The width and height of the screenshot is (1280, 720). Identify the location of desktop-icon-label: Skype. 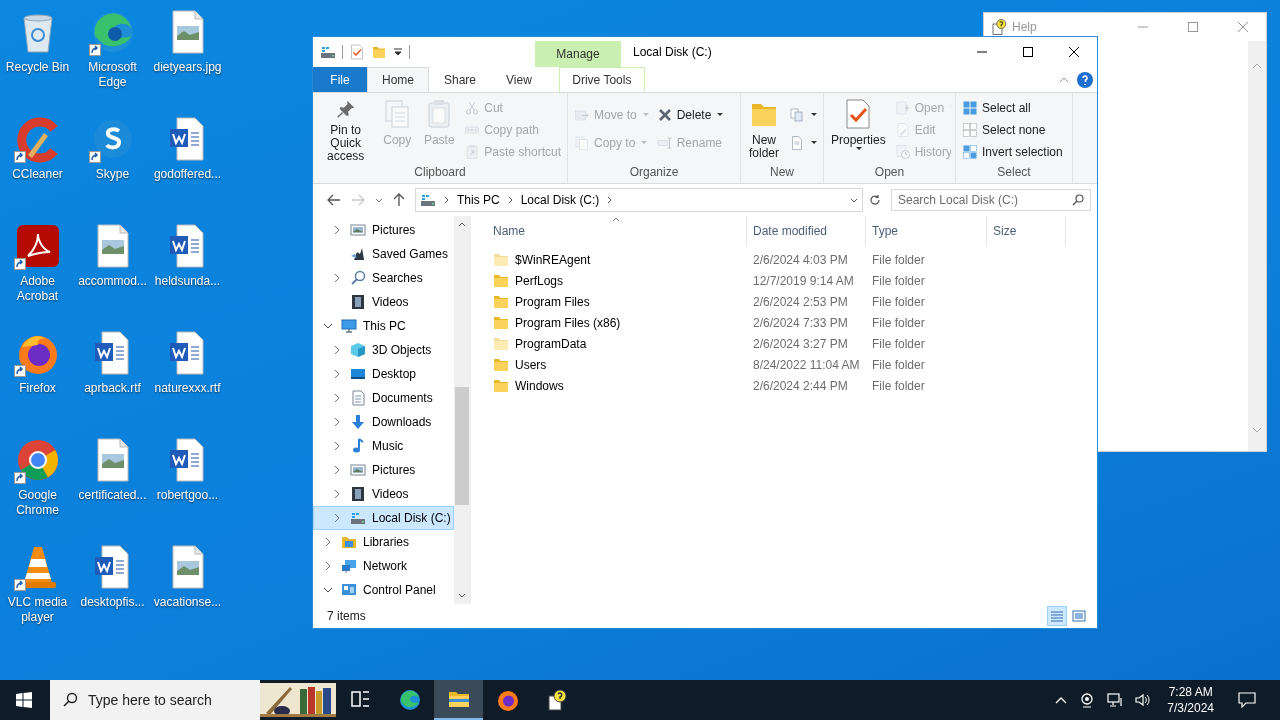
(112, 174).